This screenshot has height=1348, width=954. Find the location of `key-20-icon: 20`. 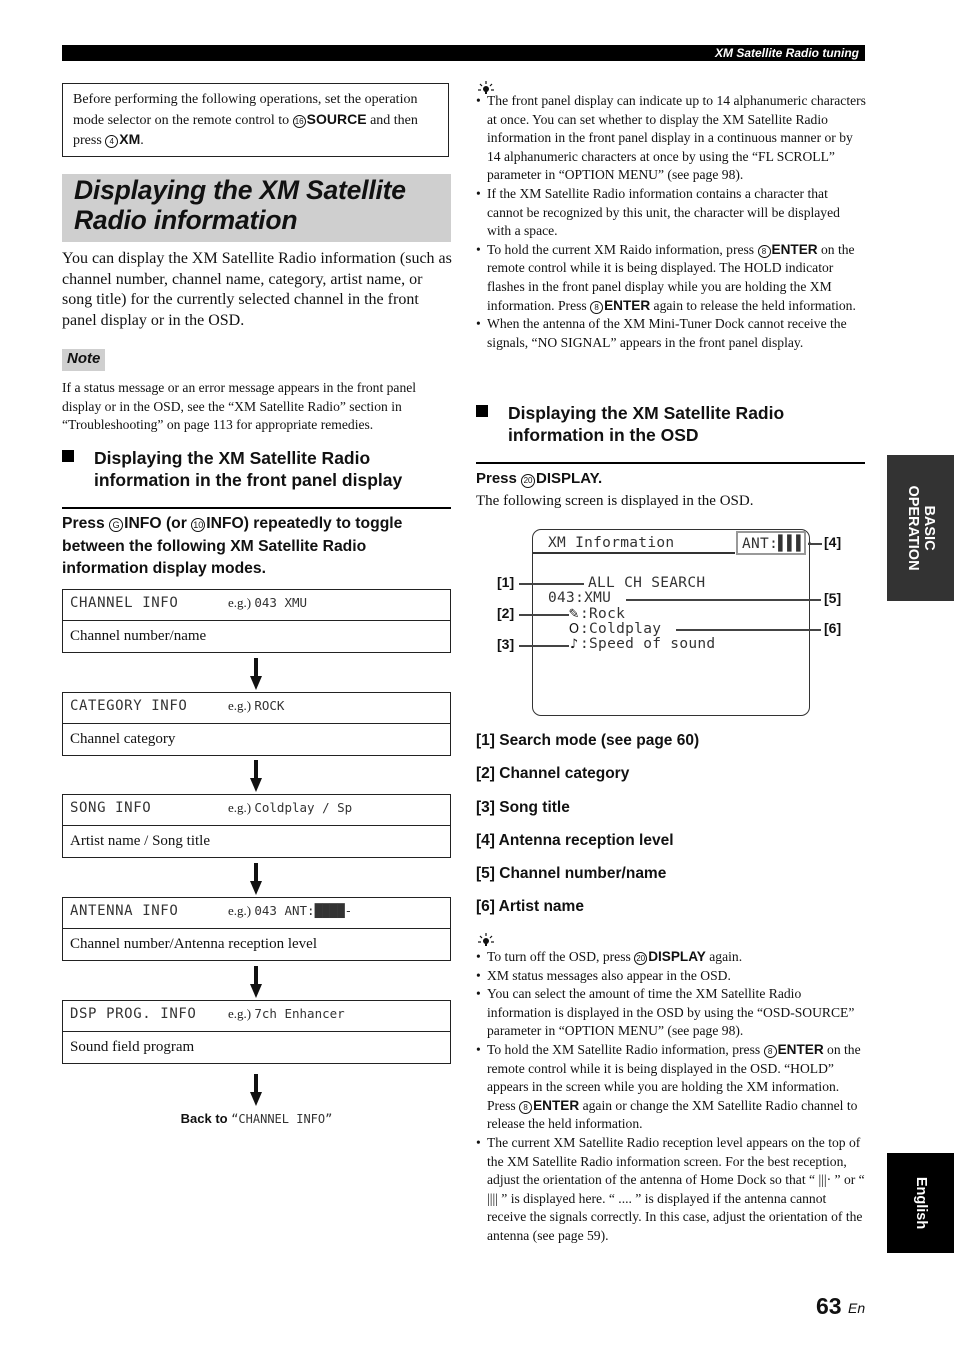

key-20-icon: 20 is located at coordinates (528, 481).